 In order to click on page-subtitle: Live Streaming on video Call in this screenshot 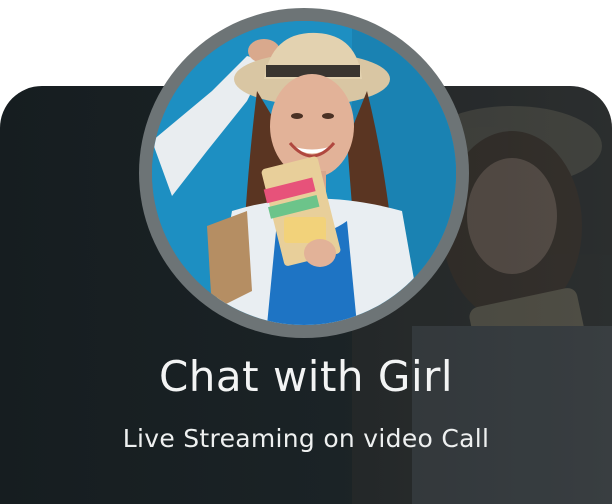, I will do `click(306, 438)`.